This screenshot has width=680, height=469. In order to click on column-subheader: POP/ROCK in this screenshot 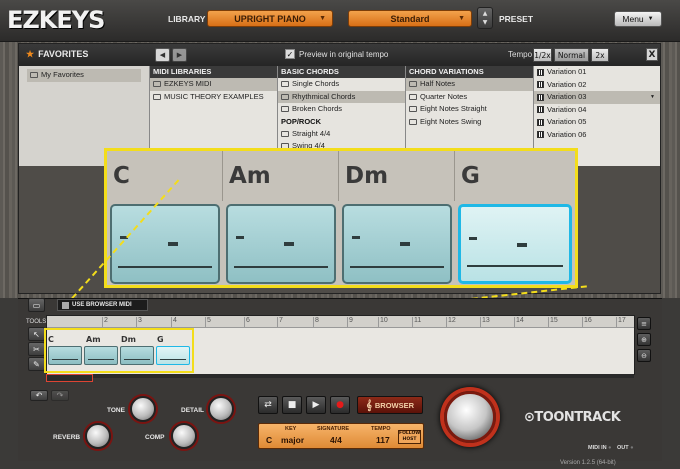, I will do `click(301, 121)`.